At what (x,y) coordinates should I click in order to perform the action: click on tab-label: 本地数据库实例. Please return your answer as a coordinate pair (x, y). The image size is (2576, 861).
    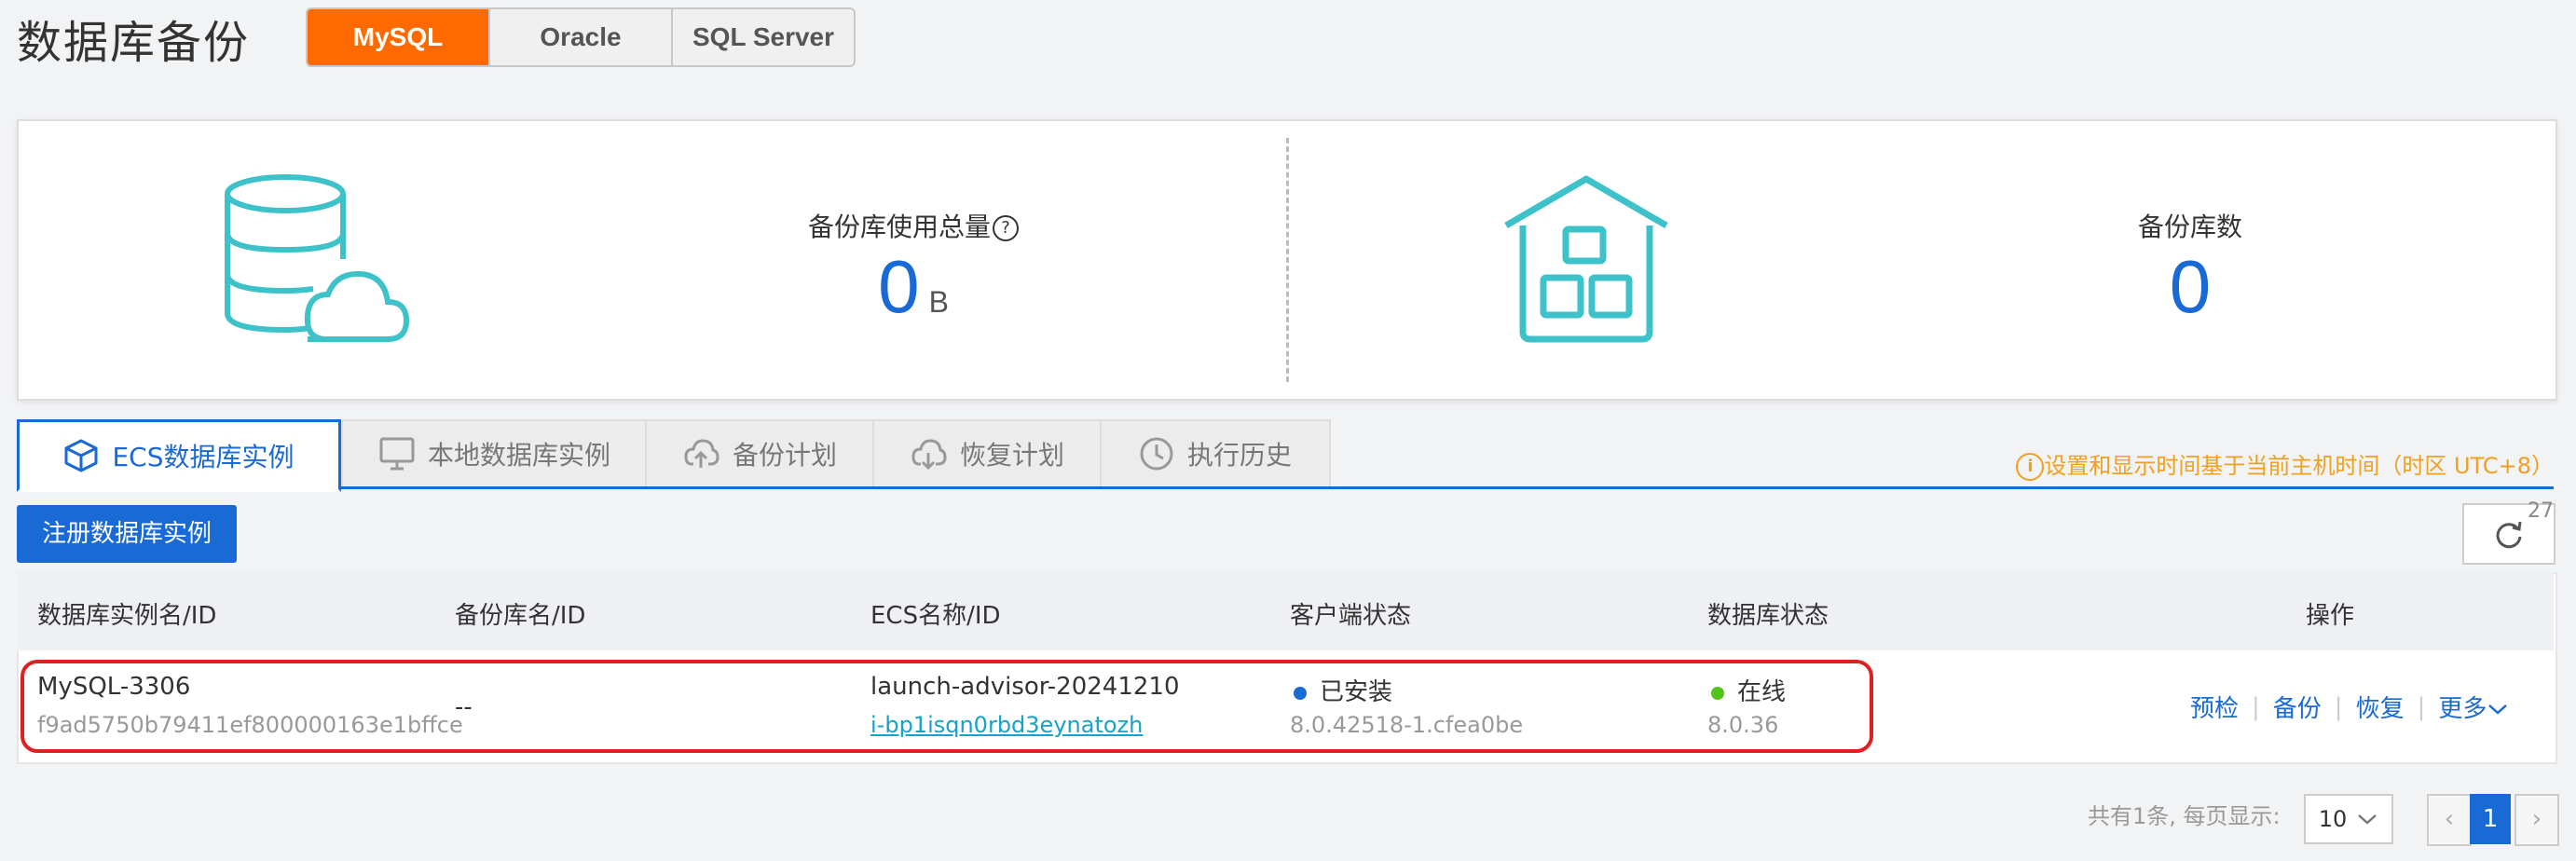
    Looking at the image, I should click on (518, 455).